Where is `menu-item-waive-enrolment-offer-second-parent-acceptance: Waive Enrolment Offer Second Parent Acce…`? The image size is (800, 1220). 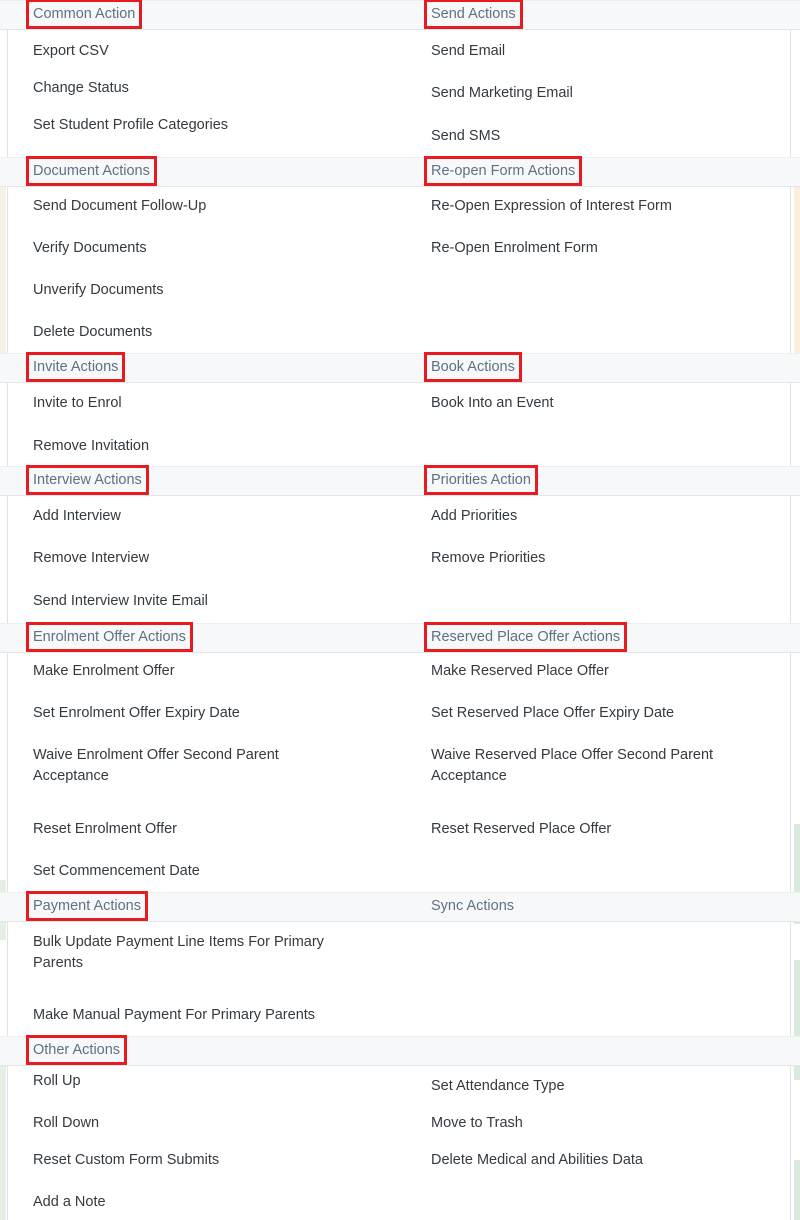 menu-item-waive-enrolment-offer-second-parent-acceptance: Waive Enrolment Offer Second Parent Acce… is located at coordinates (223, 766).